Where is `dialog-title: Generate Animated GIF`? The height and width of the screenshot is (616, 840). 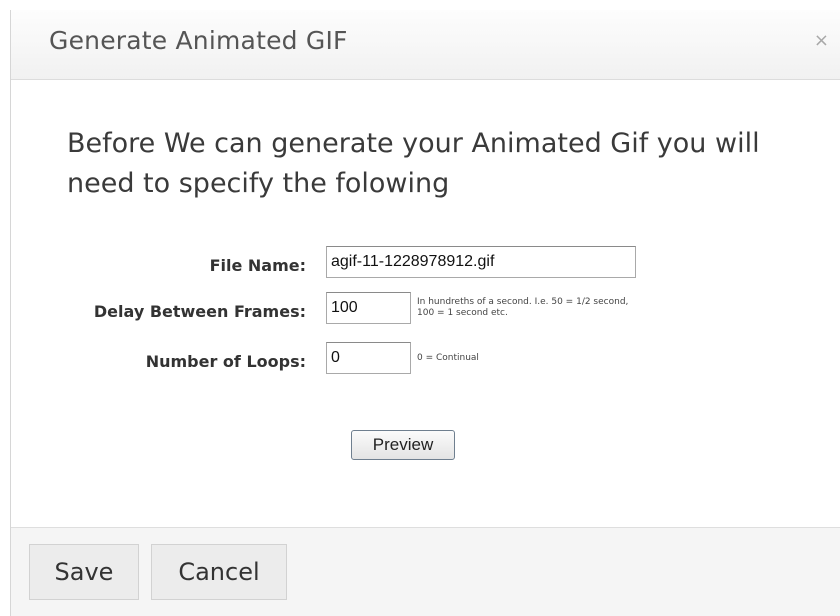
dialog-title: Generate Animated GIF is located at coordinates (198, 40).